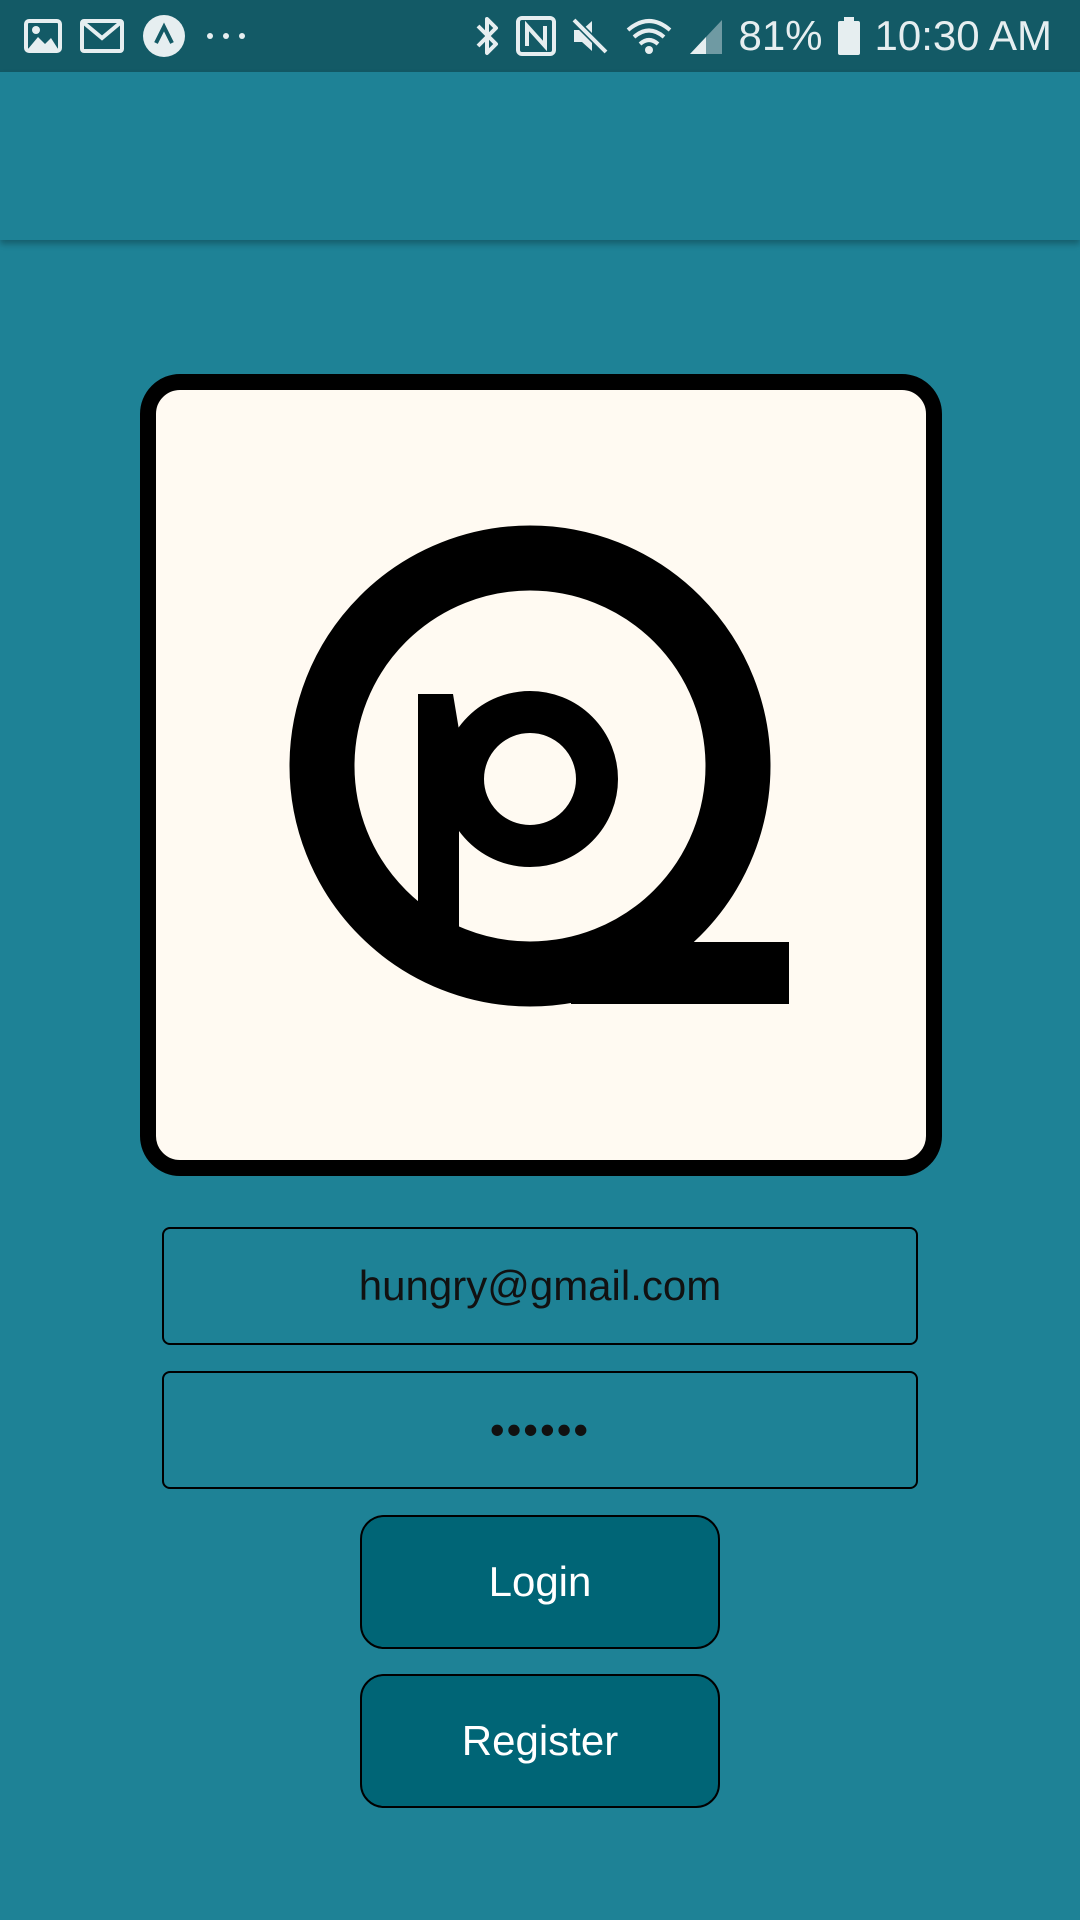  What do you see at coordinates (539, 766) in the screenshot?
I see `logo-mark-icon` at bounding box center [539, 766].